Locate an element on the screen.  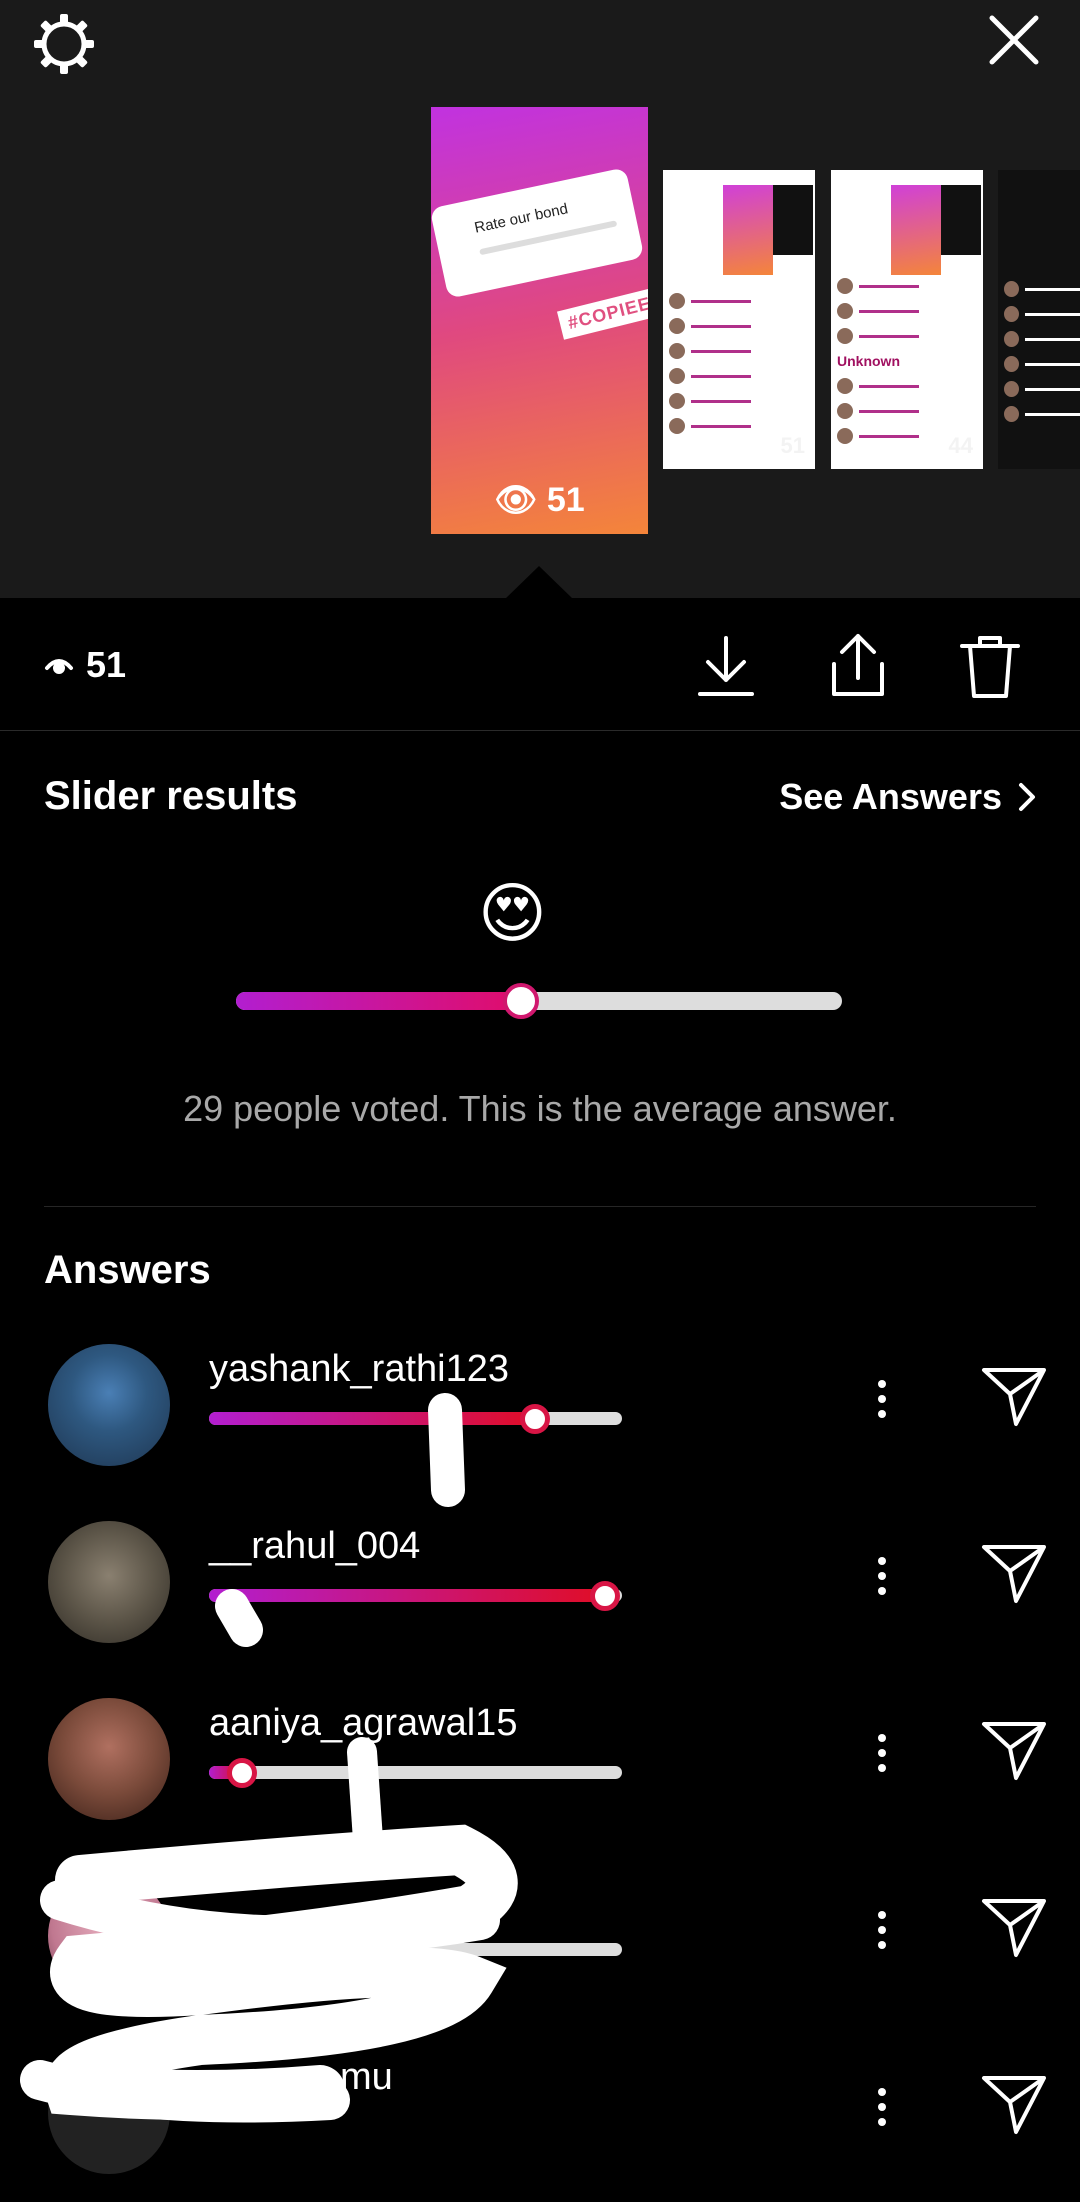
average-emoji: 😍 is located at coordinates (512, 913).